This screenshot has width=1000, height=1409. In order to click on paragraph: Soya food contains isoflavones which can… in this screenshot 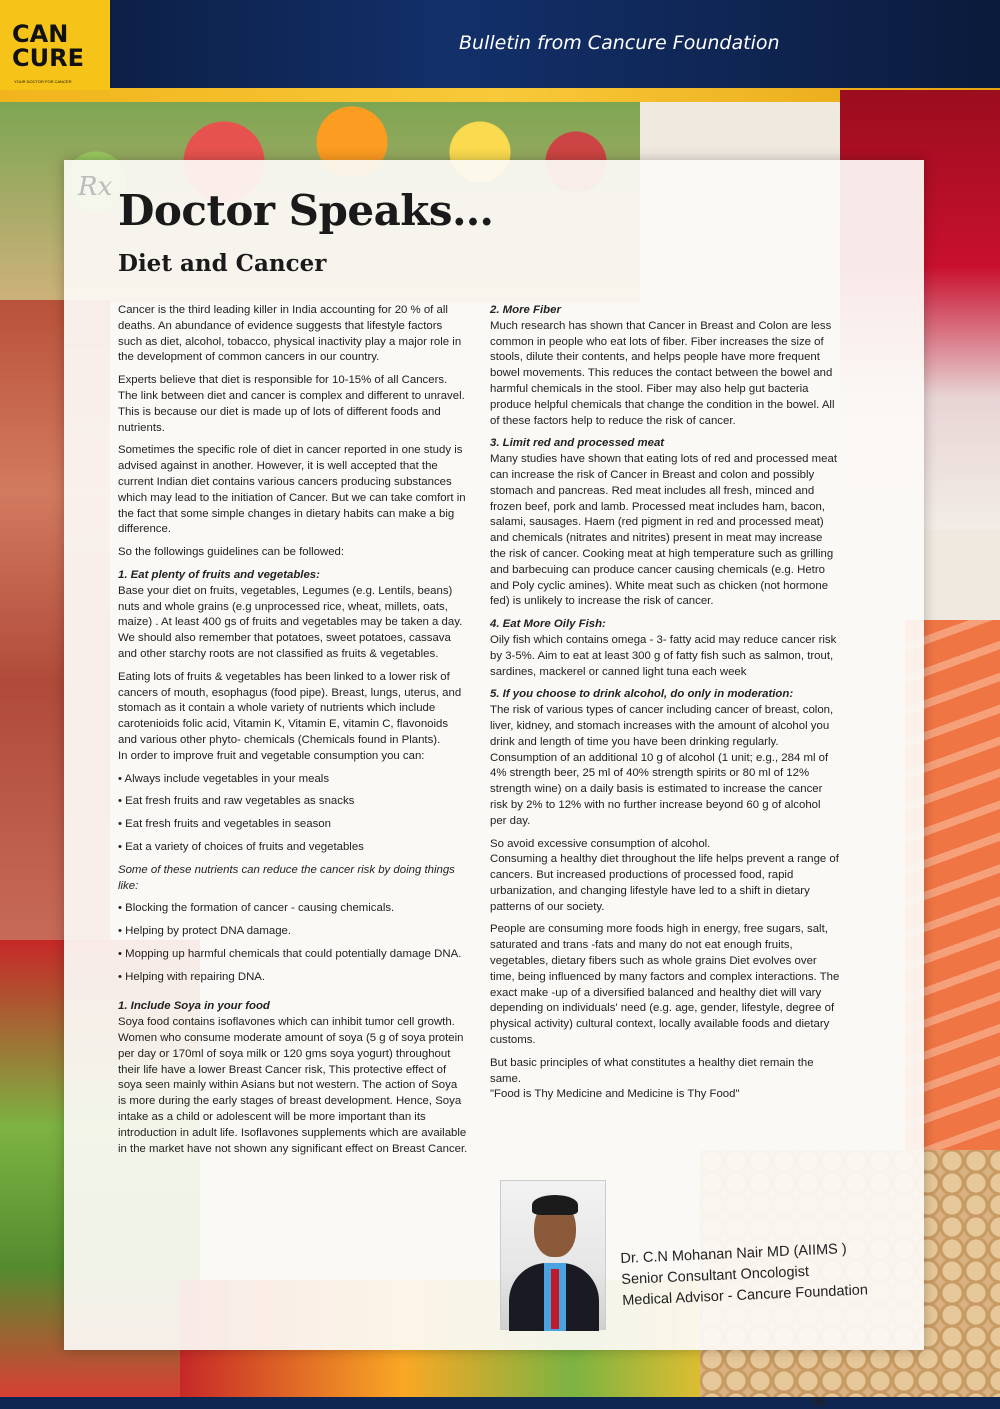, I will do `click(293, 1085)`.